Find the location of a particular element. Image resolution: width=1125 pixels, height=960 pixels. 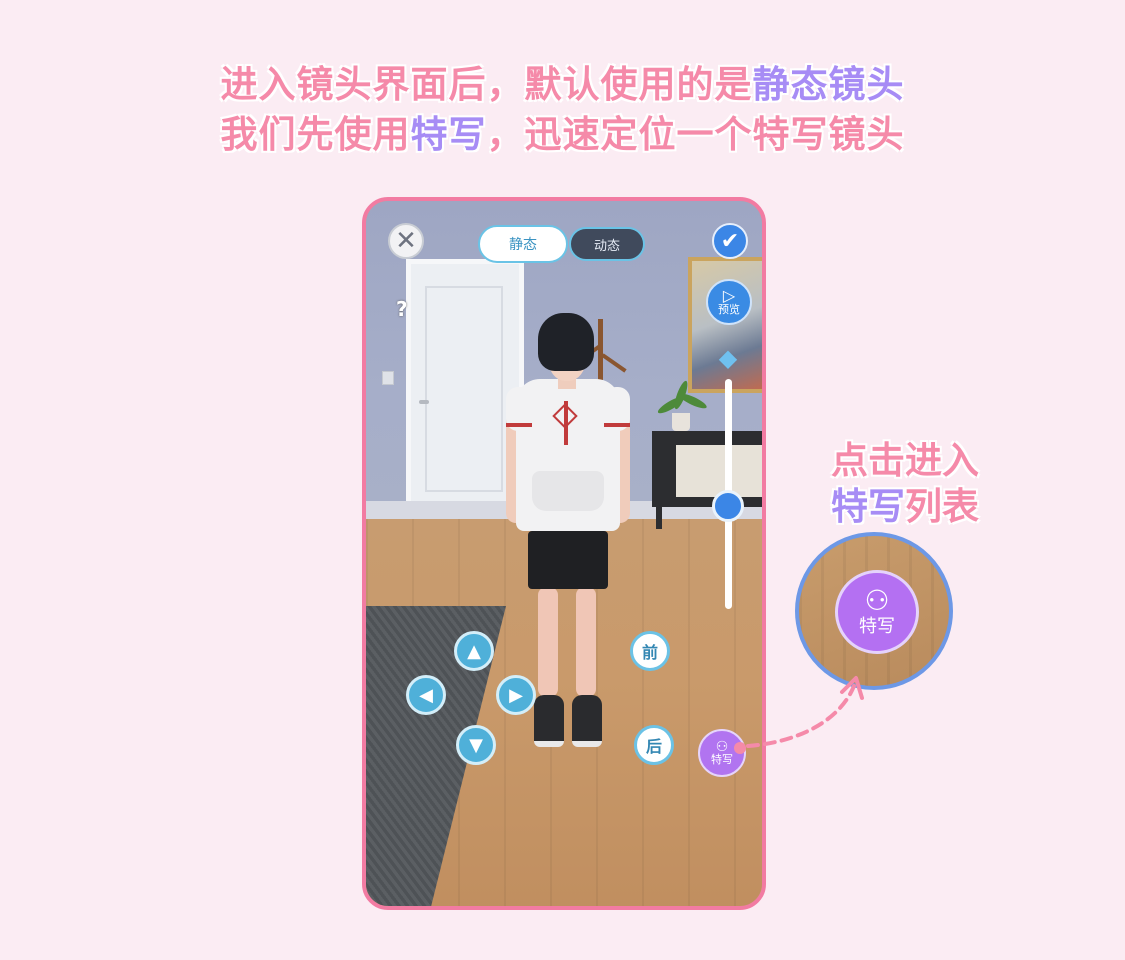

door-knob is located at coordinates (424, 402).